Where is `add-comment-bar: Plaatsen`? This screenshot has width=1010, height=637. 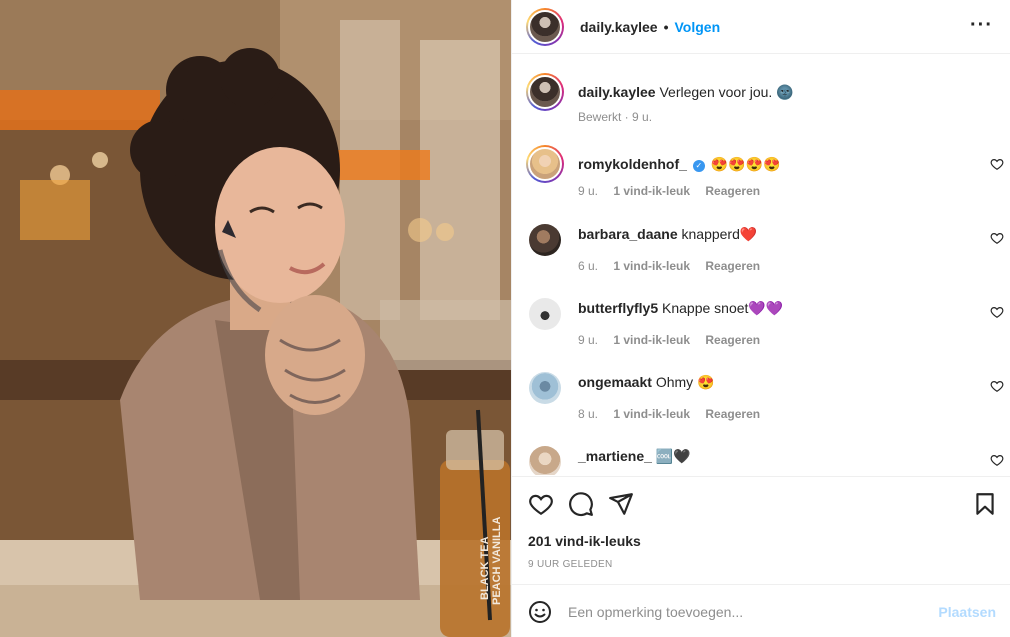
add-comment-bar: Plaatsen is located at coordinates (761, 610).